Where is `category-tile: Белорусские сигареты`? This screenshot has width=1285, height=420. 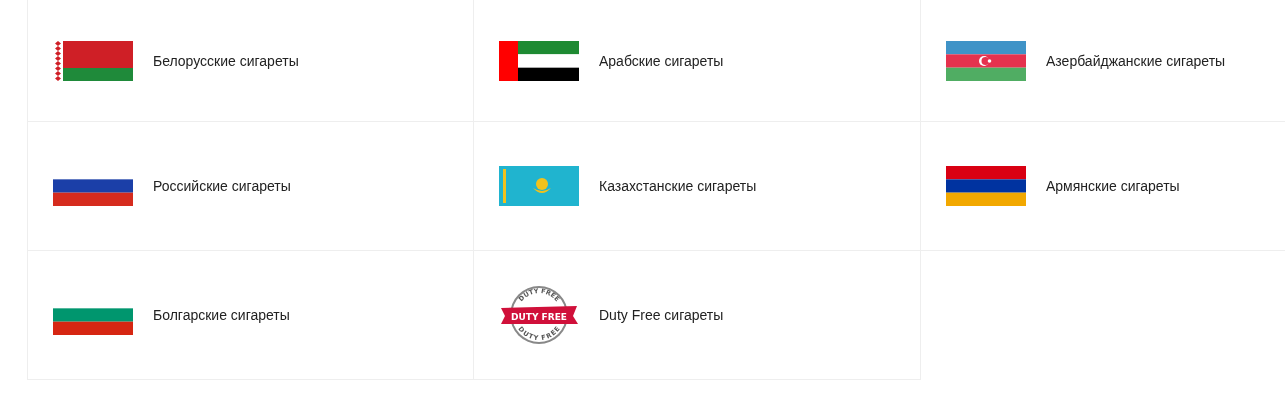
category-tile: Белорусские сигареты is located at coordinates (250, 61).